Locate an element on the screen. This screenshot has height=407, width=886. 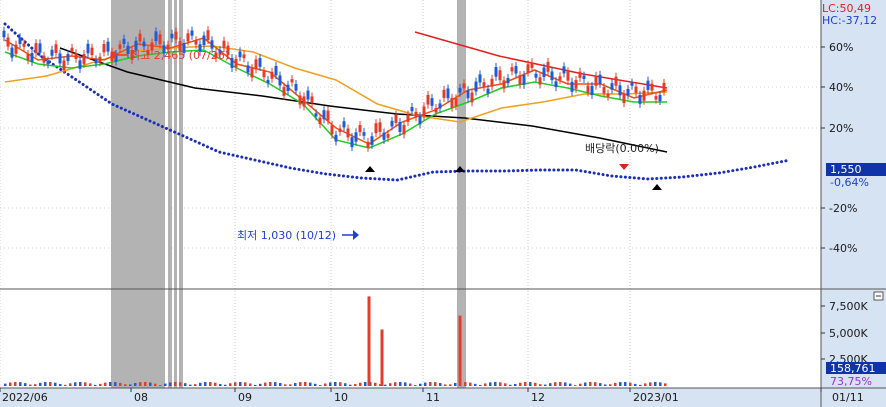
price-tick-label: 20% is located at coordinates (841, 128).